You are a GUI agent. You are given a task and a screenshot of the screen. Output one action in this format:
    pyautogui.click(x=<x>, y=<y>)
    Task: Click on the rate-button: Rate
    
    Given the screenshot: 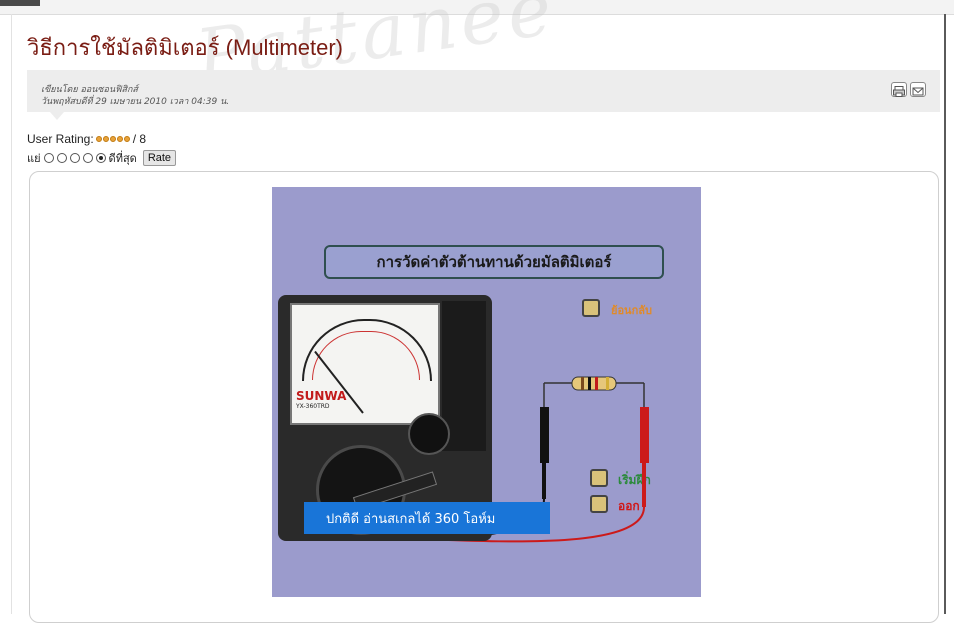 What is the action you would take?
    pyautogui.click(x=159, y=158)
    